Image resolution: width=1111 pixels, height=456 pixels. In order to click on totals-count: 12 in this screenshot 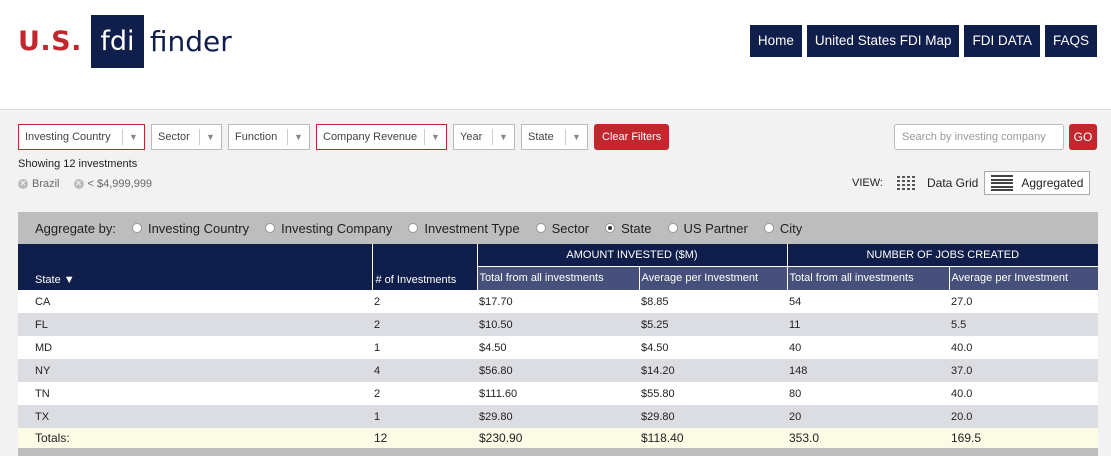, I will do `click(424, 438)`.